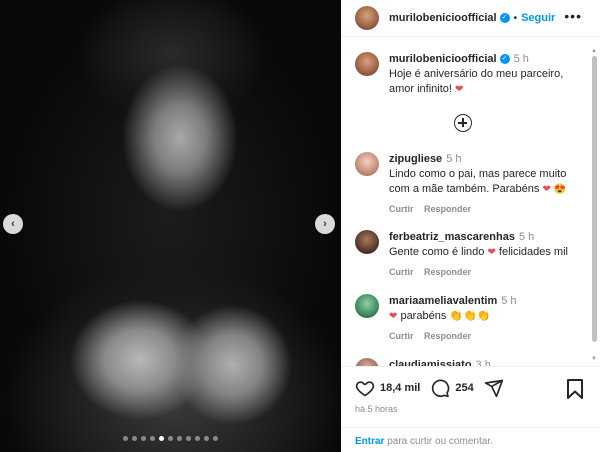 The height and width of the screenshot is (452, 600). I want to click on header-username: murilobenicioofficial, so click(443, 18).